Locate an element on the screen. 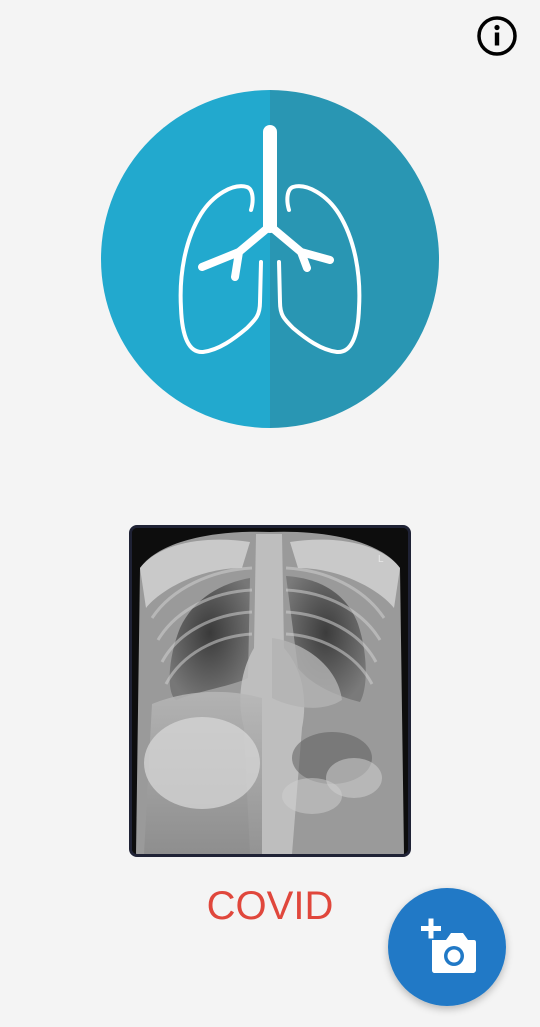 The height and width of the screenshot is (1027, 540). info-button is located at coordinates (497, 36).